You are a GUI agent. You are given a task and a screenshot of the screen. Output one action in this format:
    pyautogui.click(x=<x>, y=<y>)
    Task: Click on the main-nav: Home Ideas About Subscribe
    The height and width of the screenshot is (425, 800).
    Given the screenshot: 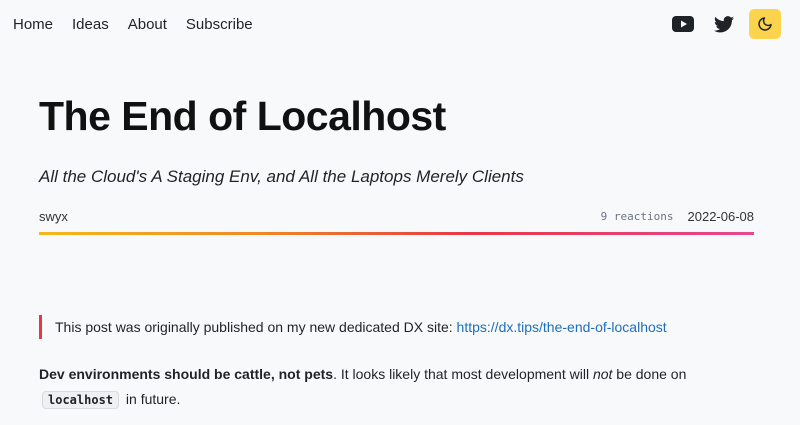 What is the action you would take?
    pyautogui.click(x=142, y=25)
    